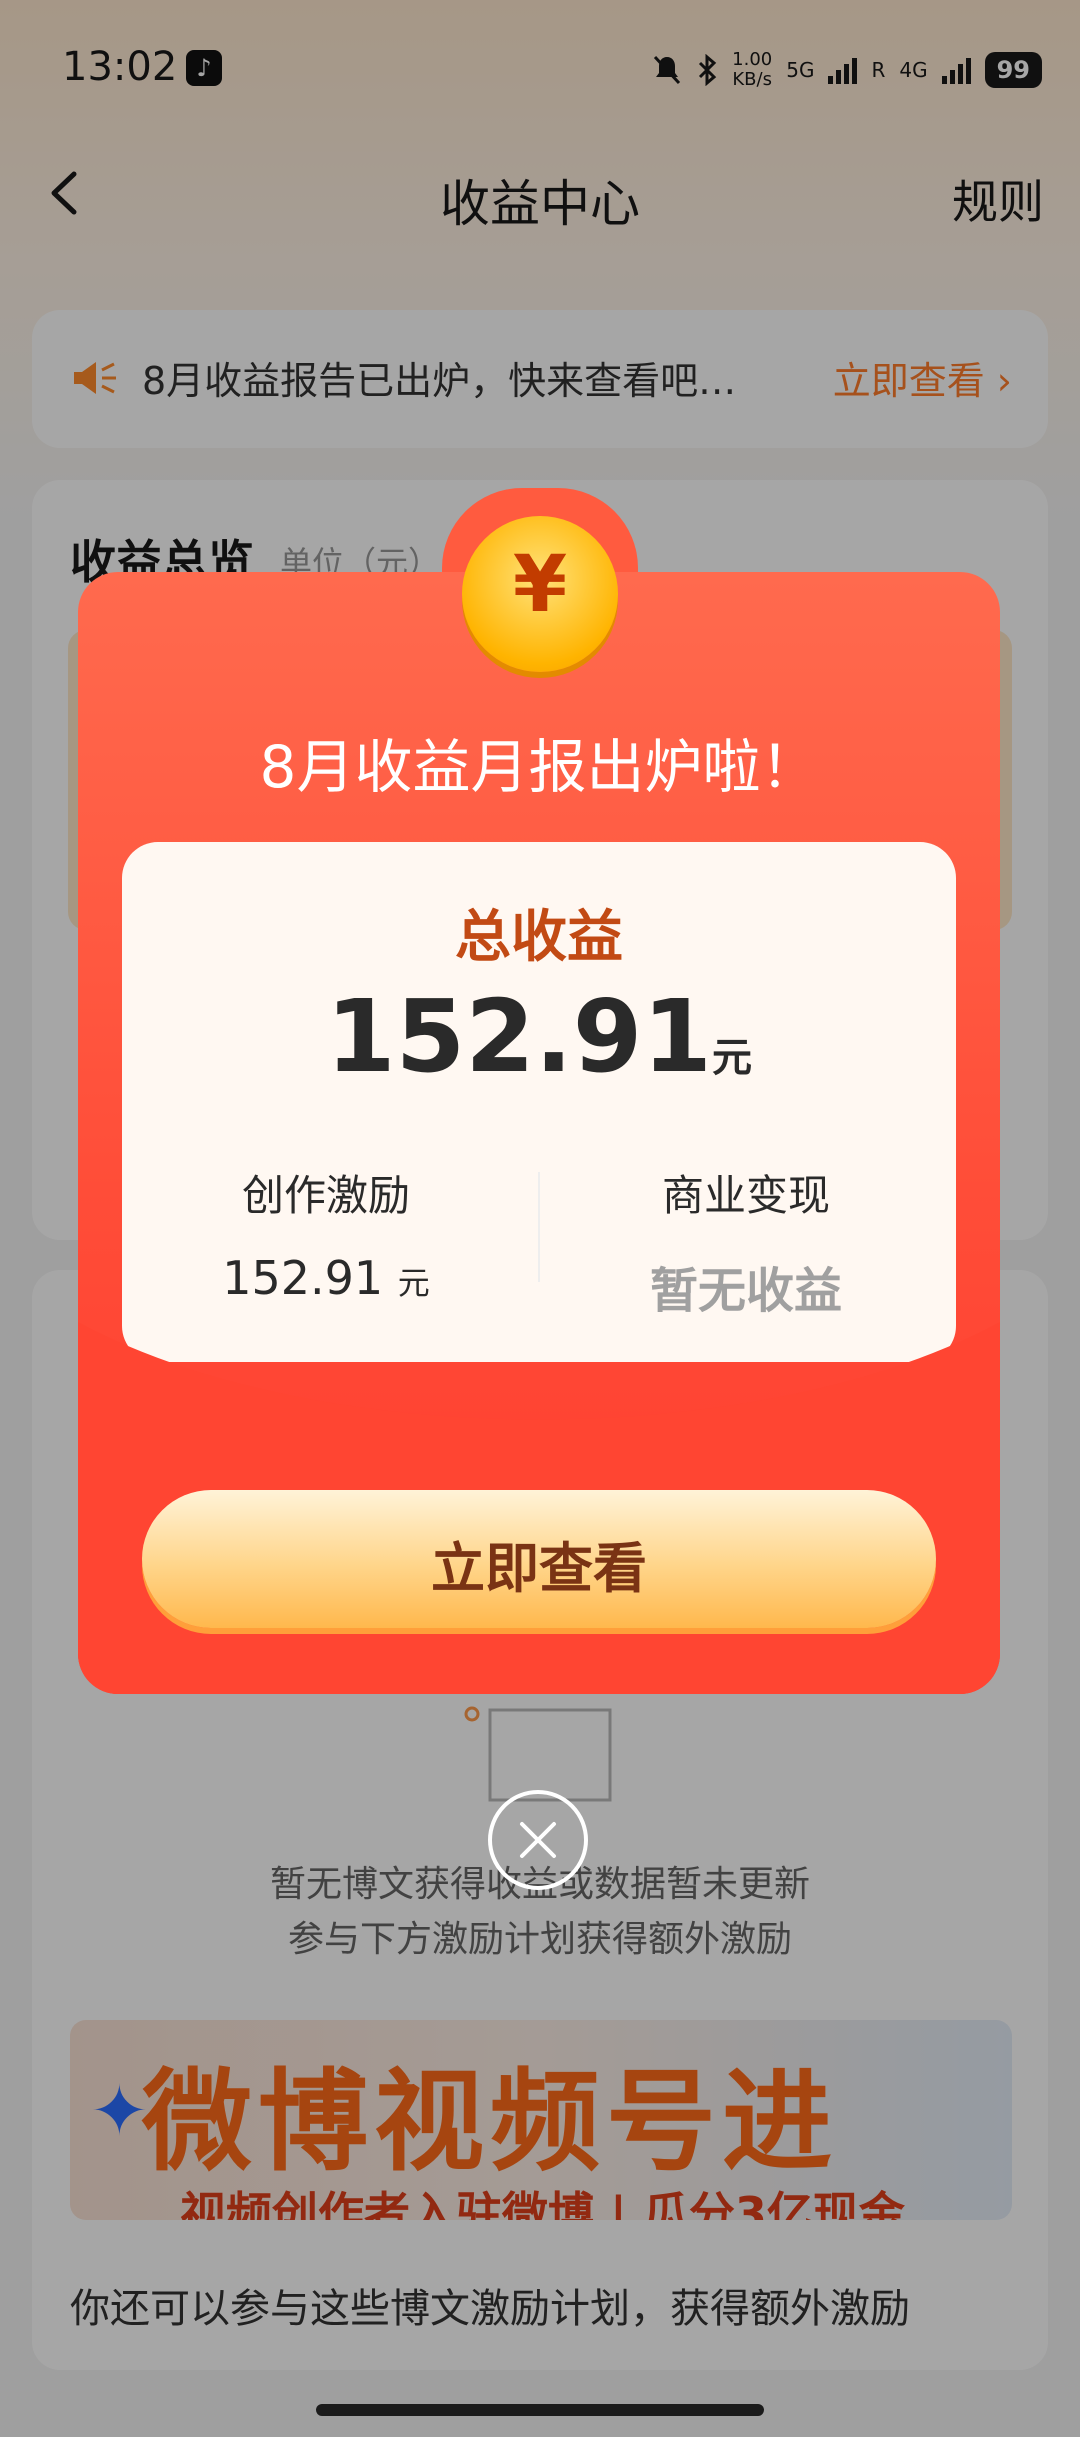  I want to click on view-now-button: 立即查看, so click(539, 1559).